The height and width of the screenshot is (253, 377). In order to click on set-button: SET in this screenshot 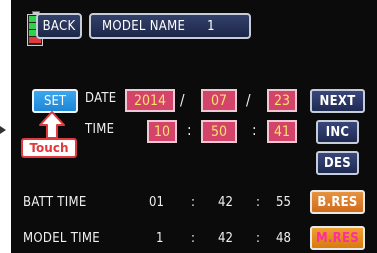, I will do `click(55, 101)`.